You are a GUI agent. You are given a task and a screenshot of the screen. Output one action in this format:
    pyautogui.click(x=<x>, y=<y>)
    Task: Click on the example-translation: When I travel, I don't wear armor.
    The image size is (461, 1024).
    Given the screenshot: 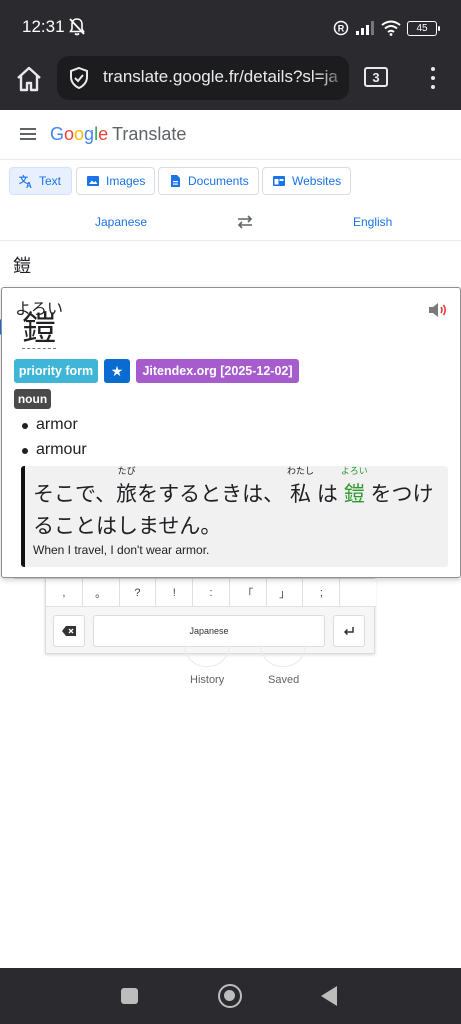 What is the action you would take?
    pyautogui.click(x=121, y=550)
    